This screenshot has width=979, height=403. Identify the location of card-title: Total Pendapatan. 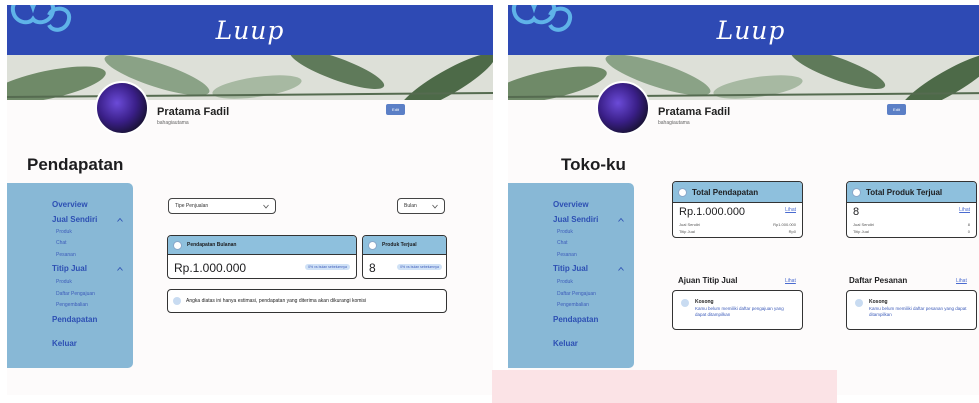
(725, 192).